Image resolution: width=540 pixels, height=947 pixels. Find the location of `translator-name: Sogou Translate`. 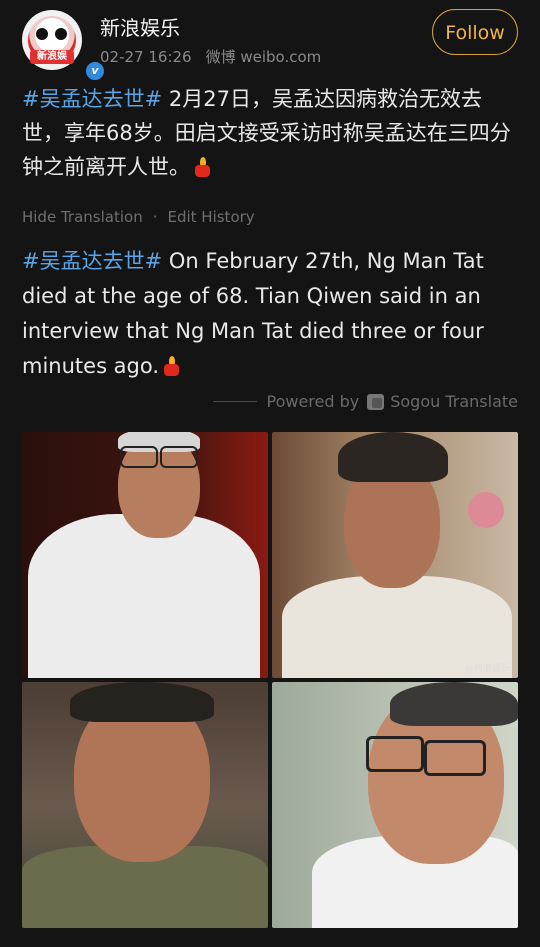

translator-name: Sogou Translate is located at coordinates (454, 401).